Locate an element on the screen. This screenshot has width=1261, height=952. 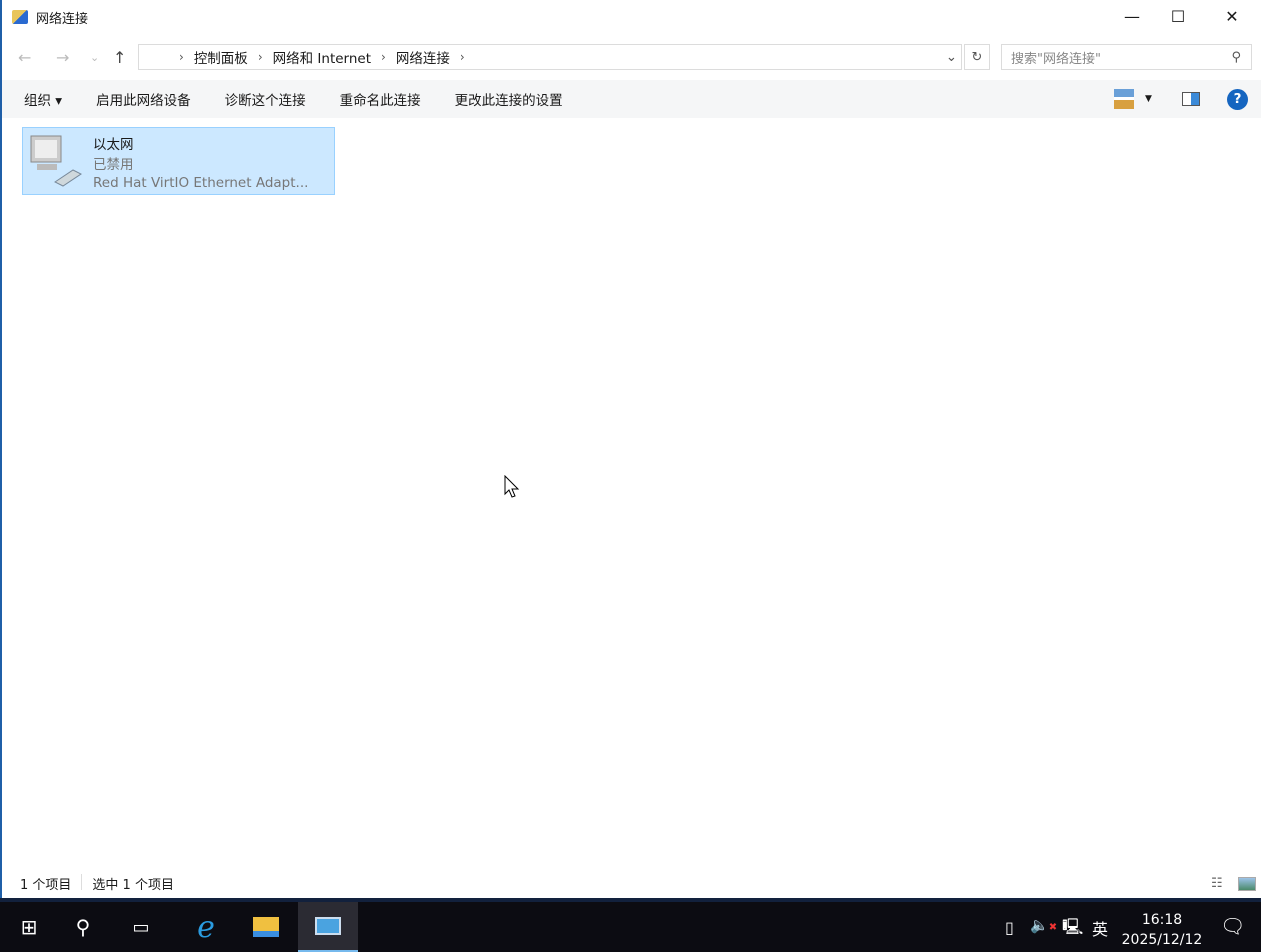
preview-pane-icon is located at coordinates (1191, 99).